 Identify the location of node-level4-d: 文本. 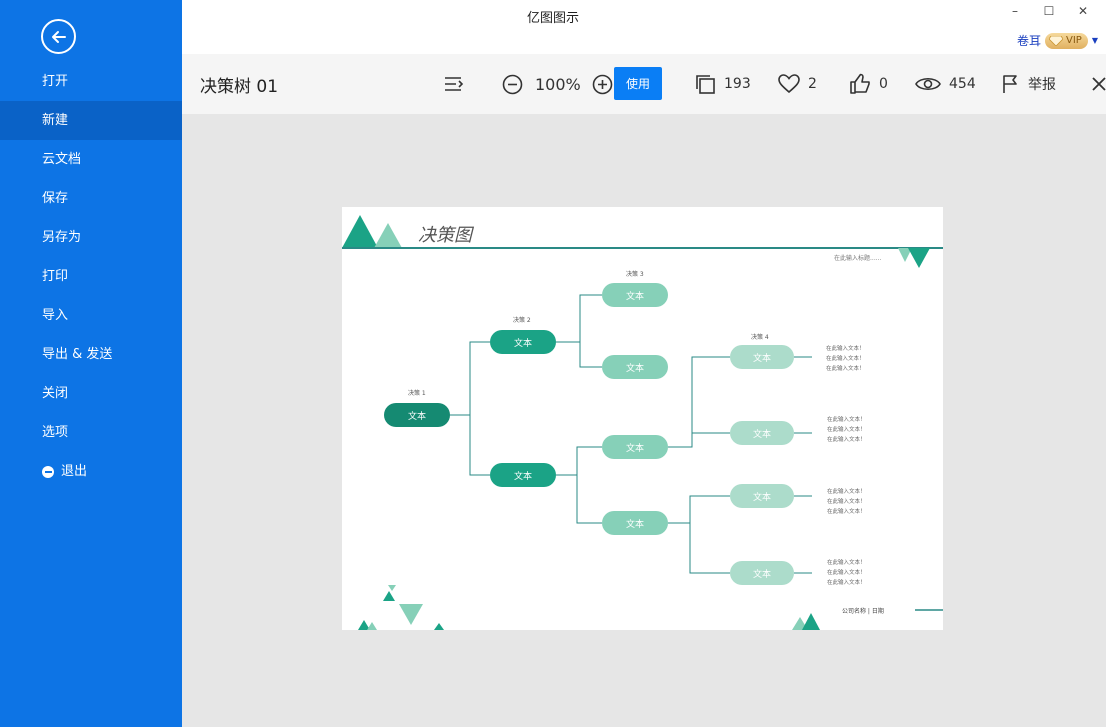
(762, 573).